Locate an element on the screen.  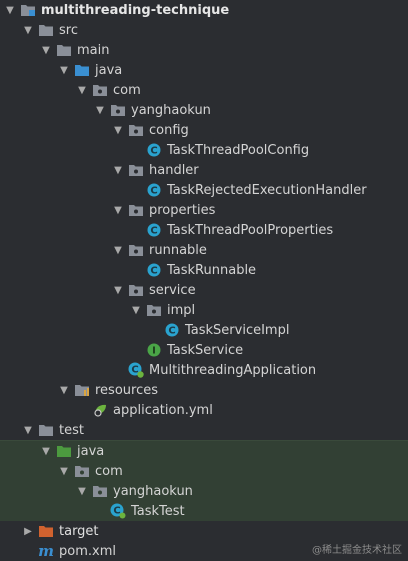
tree-row-taskserviceimpl: C TaskServiceImpl is located at coordinates (204, 330).